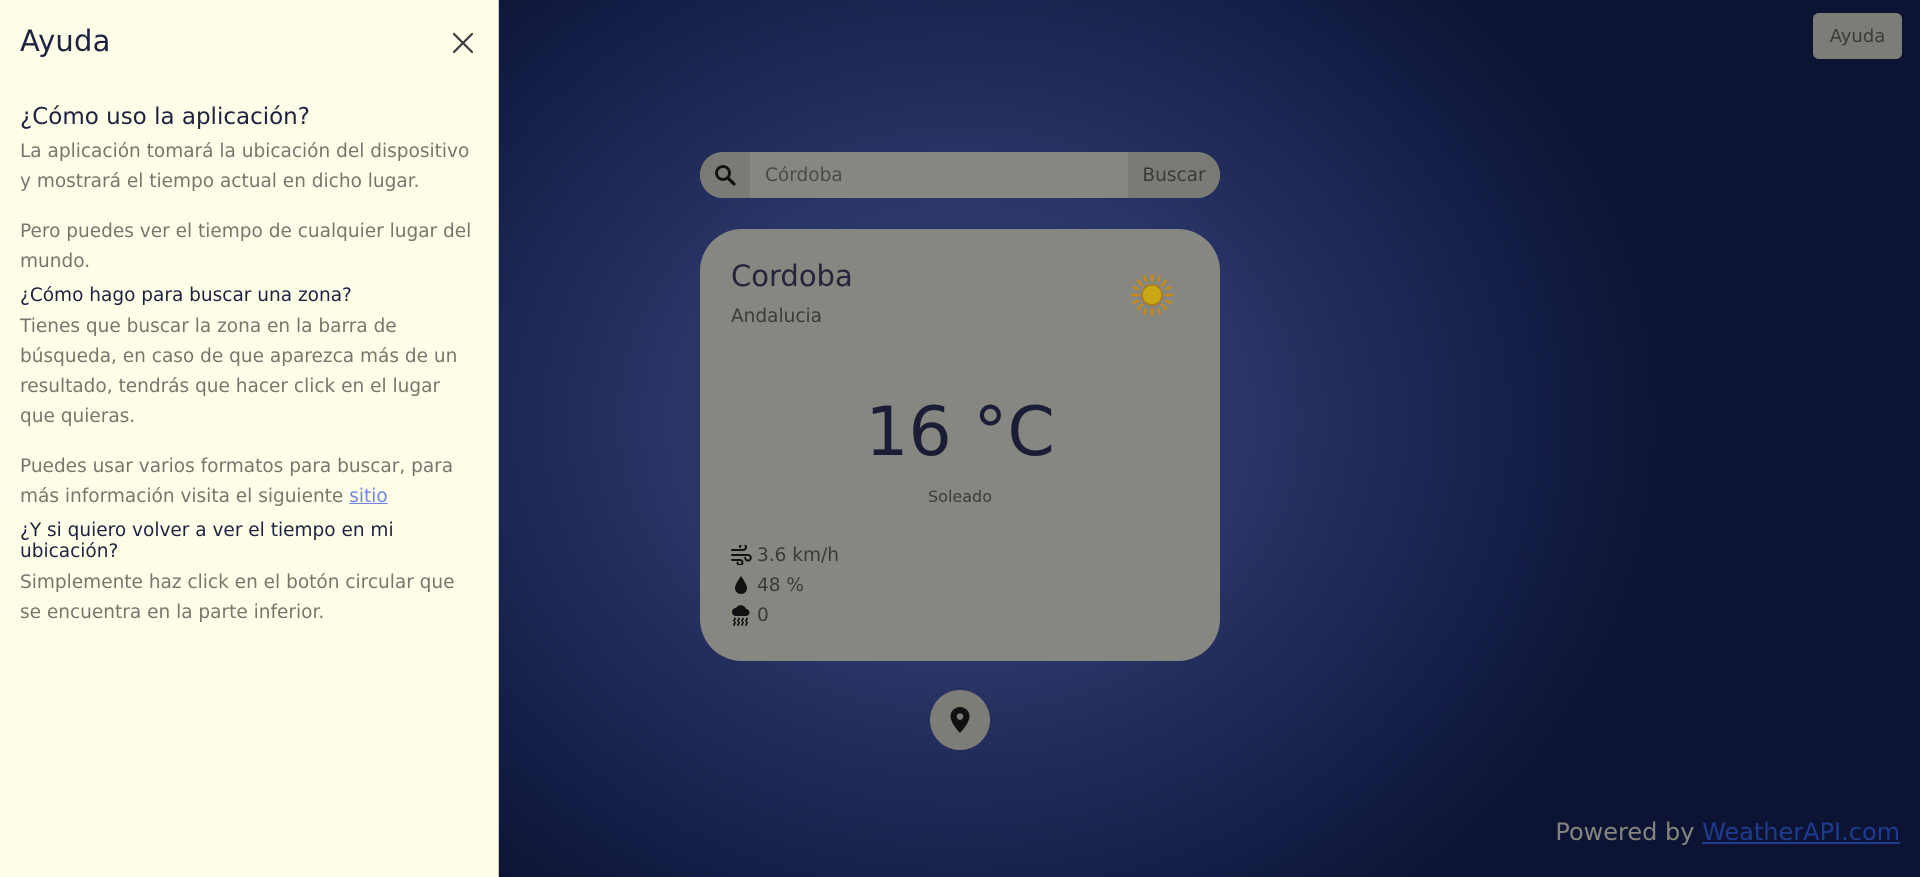 Image resolution: width=1920 pixels, height=877 pixels. I want to click on search-bar: Buscar, so click(960, 175).